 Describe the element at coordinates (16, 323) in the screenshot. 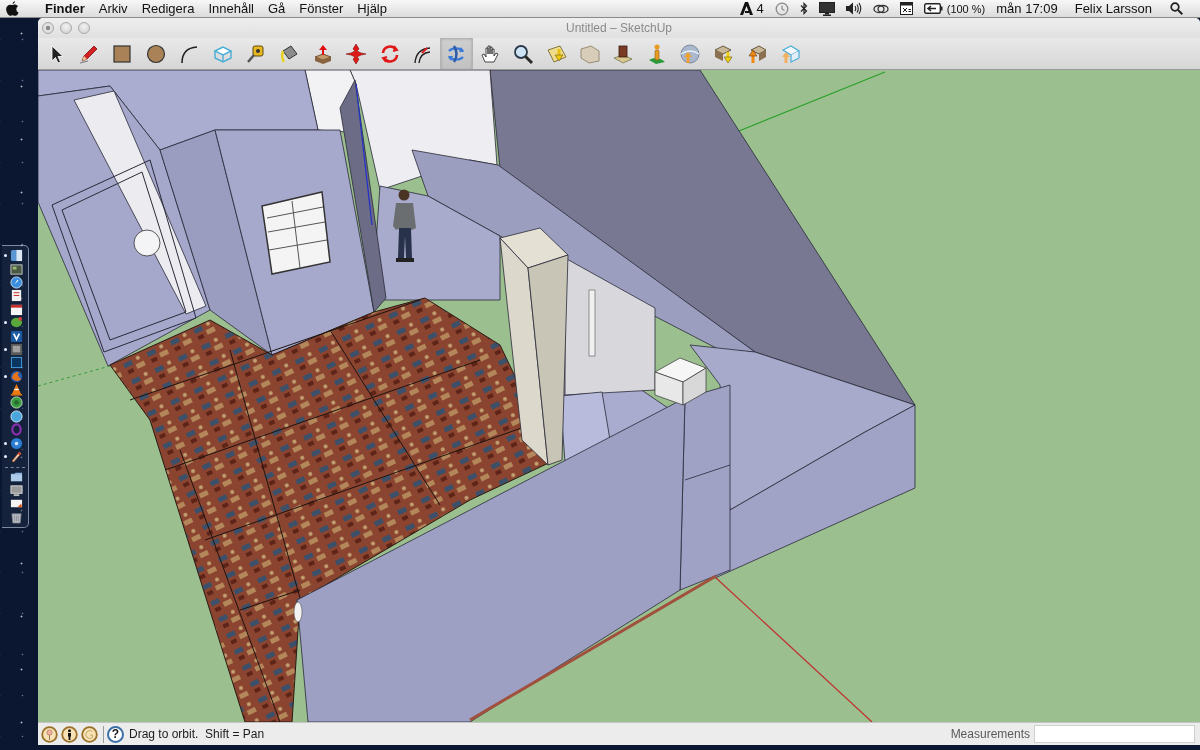

I see `chat-bubble-icon` at that location.